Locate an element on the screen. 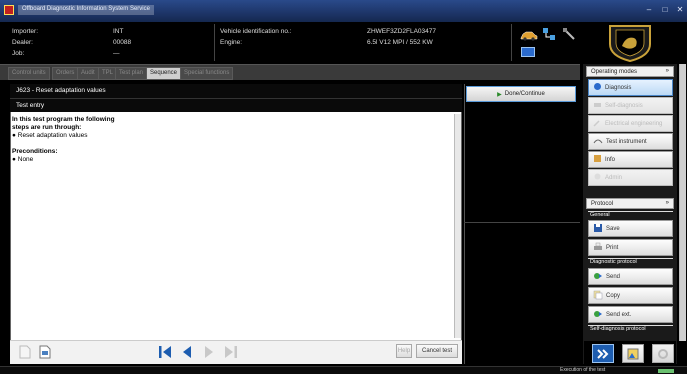  mode-self-diagnosis-button: Self-diagnosis is located at coordinates (630, 105).